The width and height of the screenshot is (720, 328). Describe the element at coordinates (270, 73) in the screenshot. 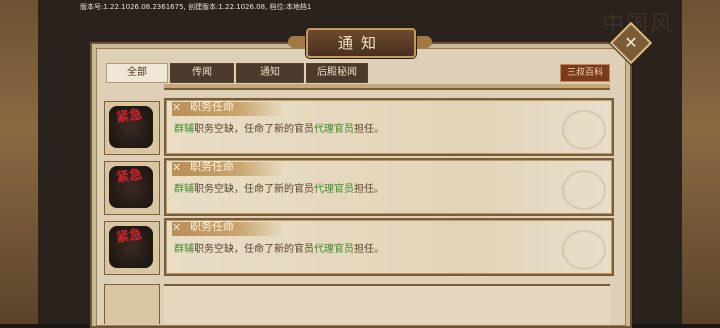

I see `tab-notices: 通知` at that location.